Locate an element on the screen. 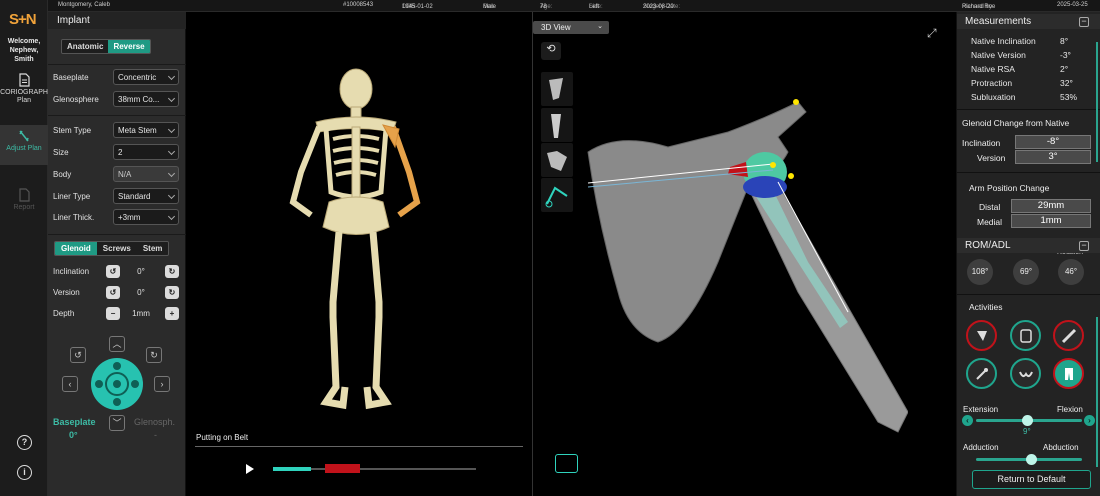 The width and height of the screenshot is (1100, 496). size-select: 2 is located at coordinates (146, 152).